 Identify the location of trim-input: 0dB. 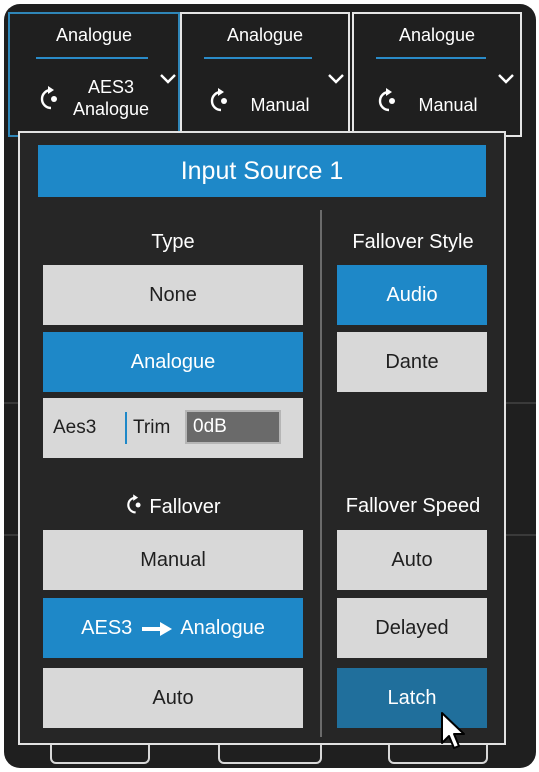
(233, 427).